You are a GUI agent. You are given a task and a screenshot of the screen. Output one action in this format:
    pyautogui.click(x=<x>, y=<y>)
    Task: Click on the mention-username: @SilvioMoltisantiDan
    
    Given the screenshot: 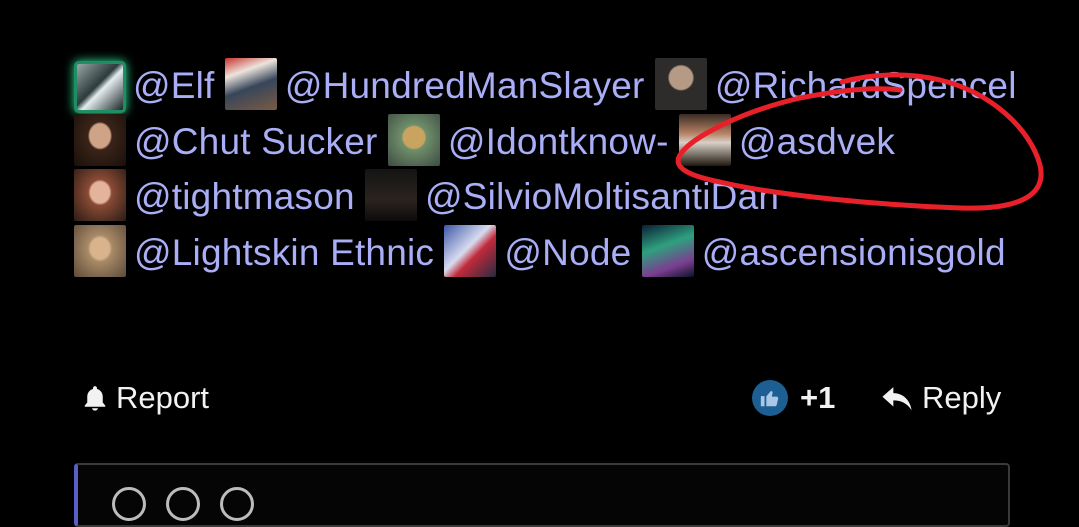 What is the action you would take?
    pyautogui.click(x=602, y=196)
    